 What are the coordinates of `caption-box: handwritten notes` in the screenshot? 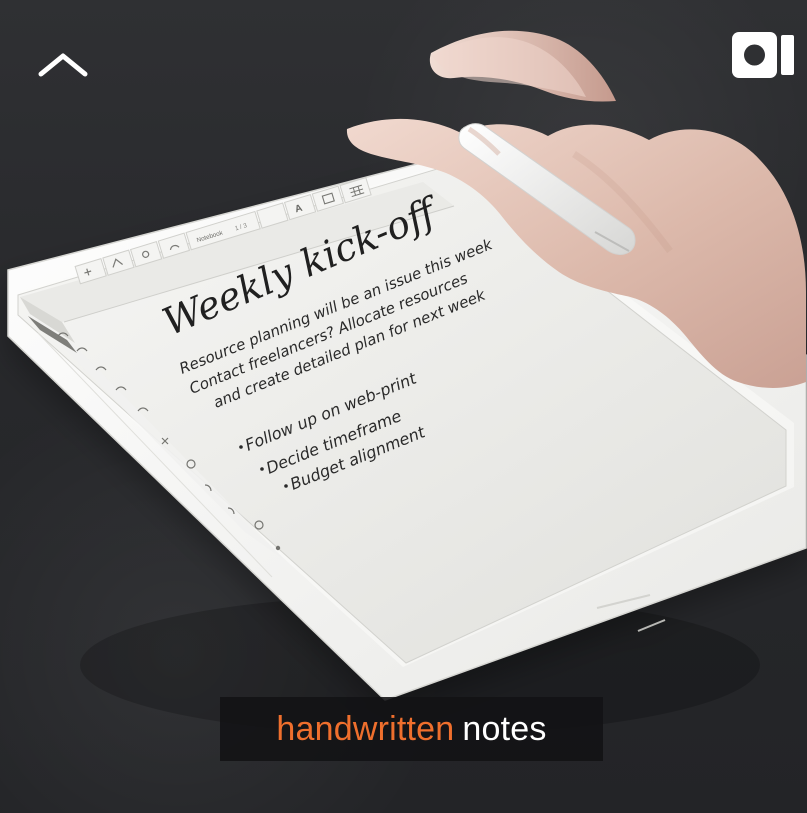 It's located at (411, 729).